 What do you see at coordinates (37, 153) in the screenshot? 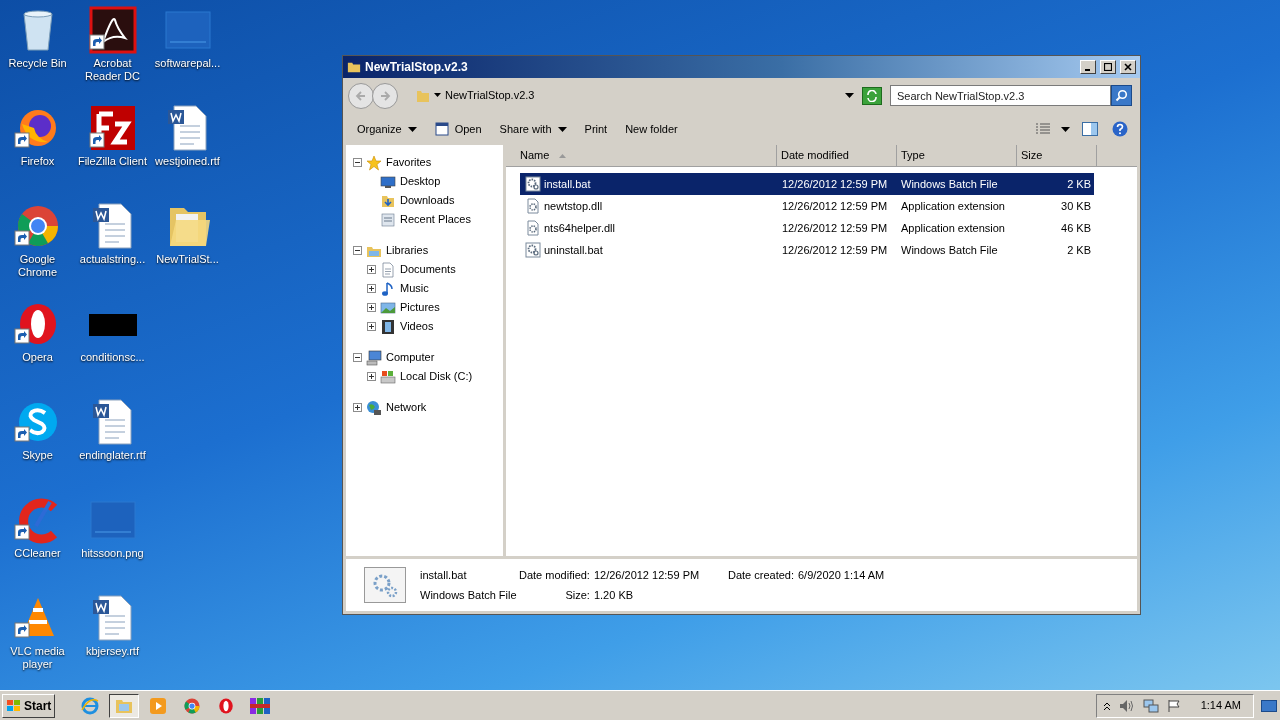
I see `desktop-icon: Firefox` at bounding box center [37, 153].